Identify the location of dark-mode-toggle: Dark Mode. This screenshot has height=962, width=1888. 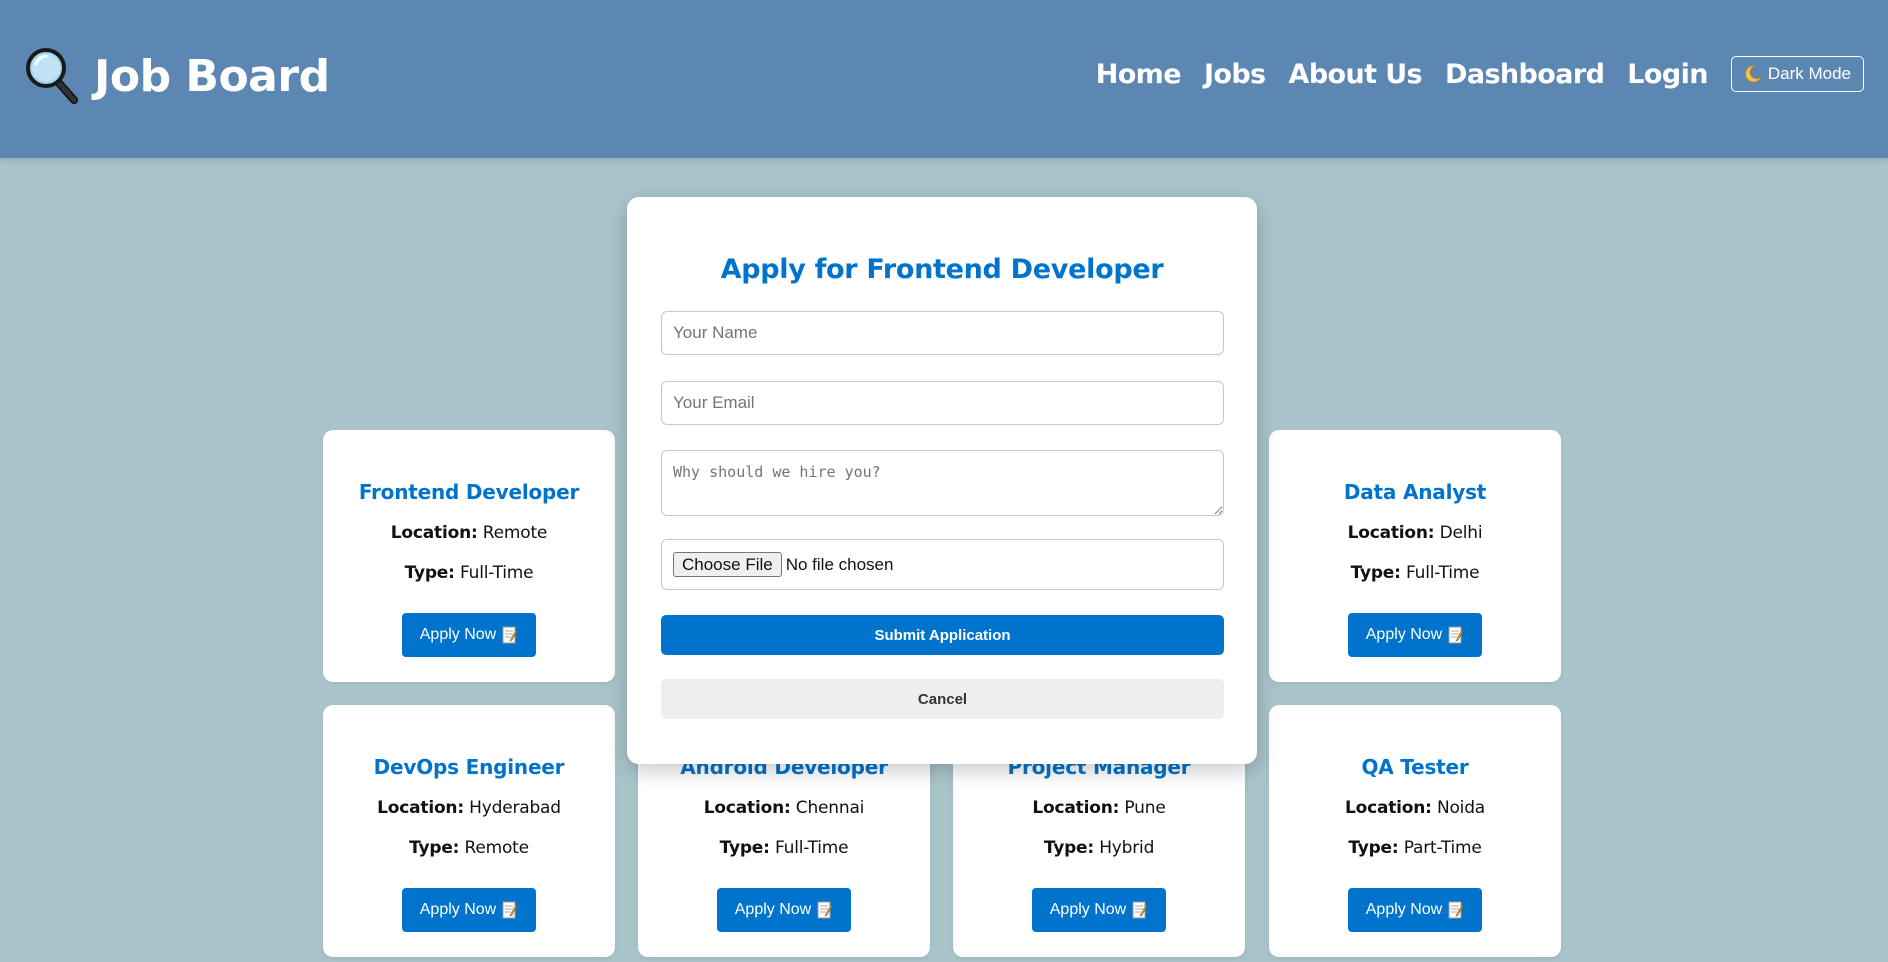
(1797, 74).